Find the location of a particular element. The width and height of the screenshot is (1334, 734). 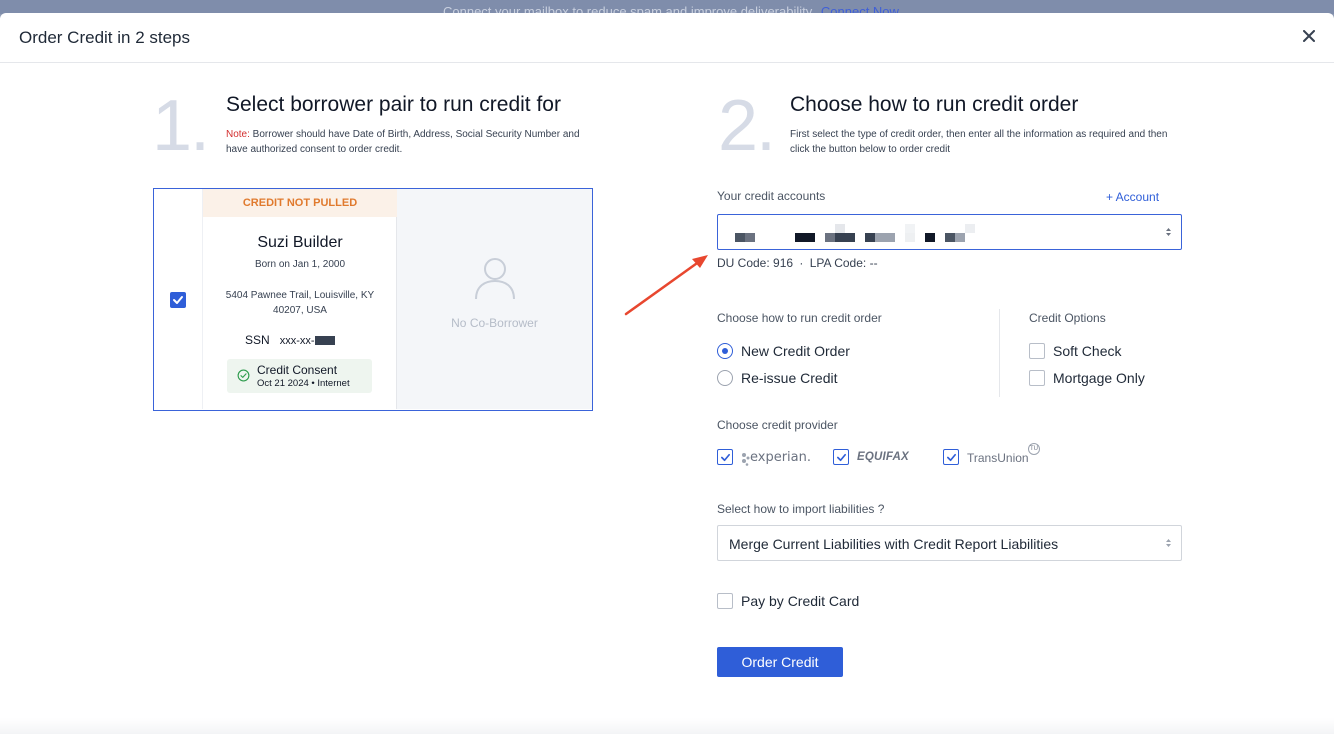

mortgage-only-label: Mortgage Only is located at coordinates (1099, 378).